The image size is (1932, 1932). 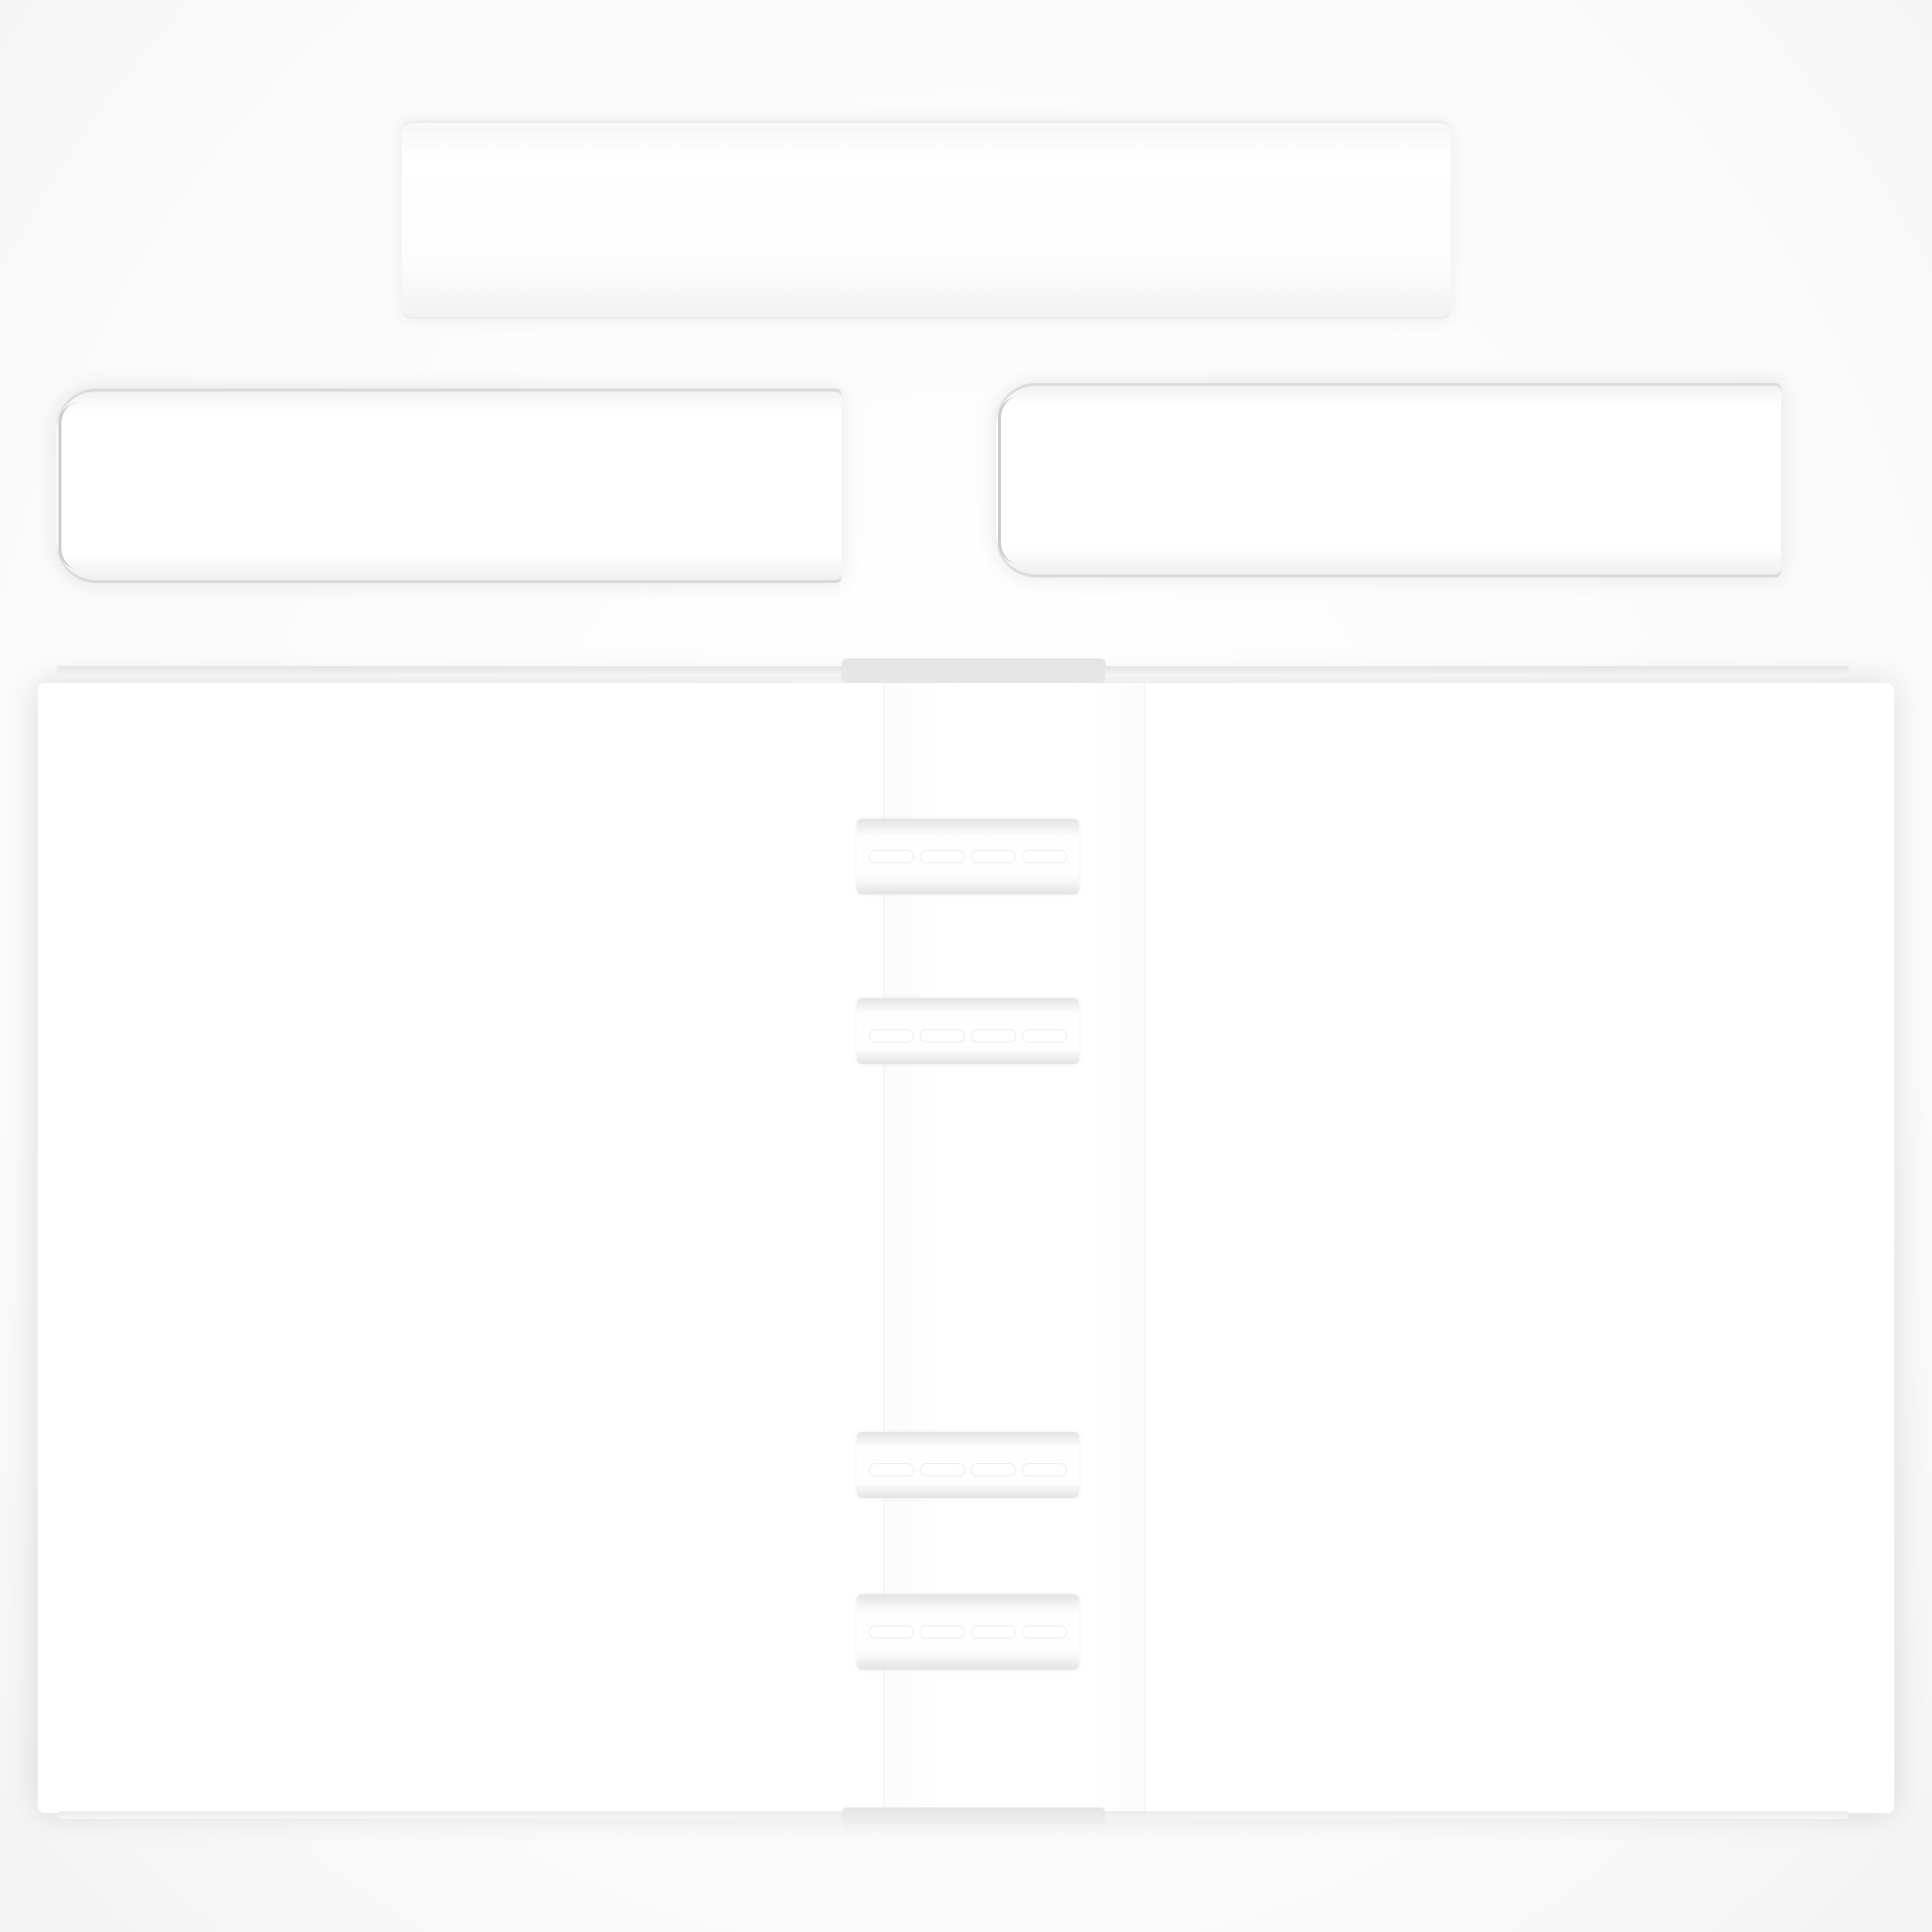 What do you see at coordinates (69, 486) in the screenshot?
I see `left-slot-curved-edge` at bounding box center [69, 486].